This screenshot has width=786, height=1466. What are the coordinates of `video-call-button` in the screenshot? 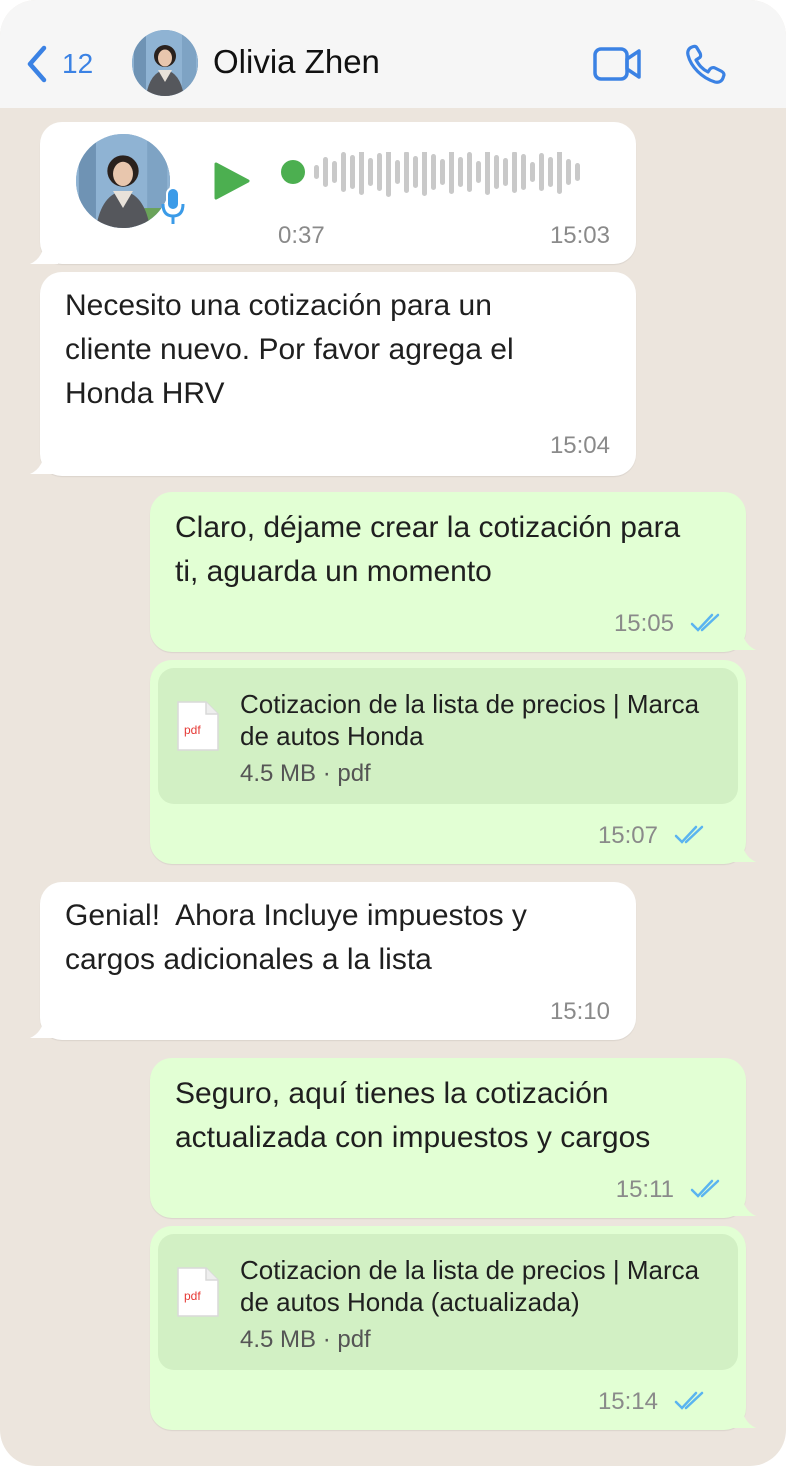 It's located at (617, 66).